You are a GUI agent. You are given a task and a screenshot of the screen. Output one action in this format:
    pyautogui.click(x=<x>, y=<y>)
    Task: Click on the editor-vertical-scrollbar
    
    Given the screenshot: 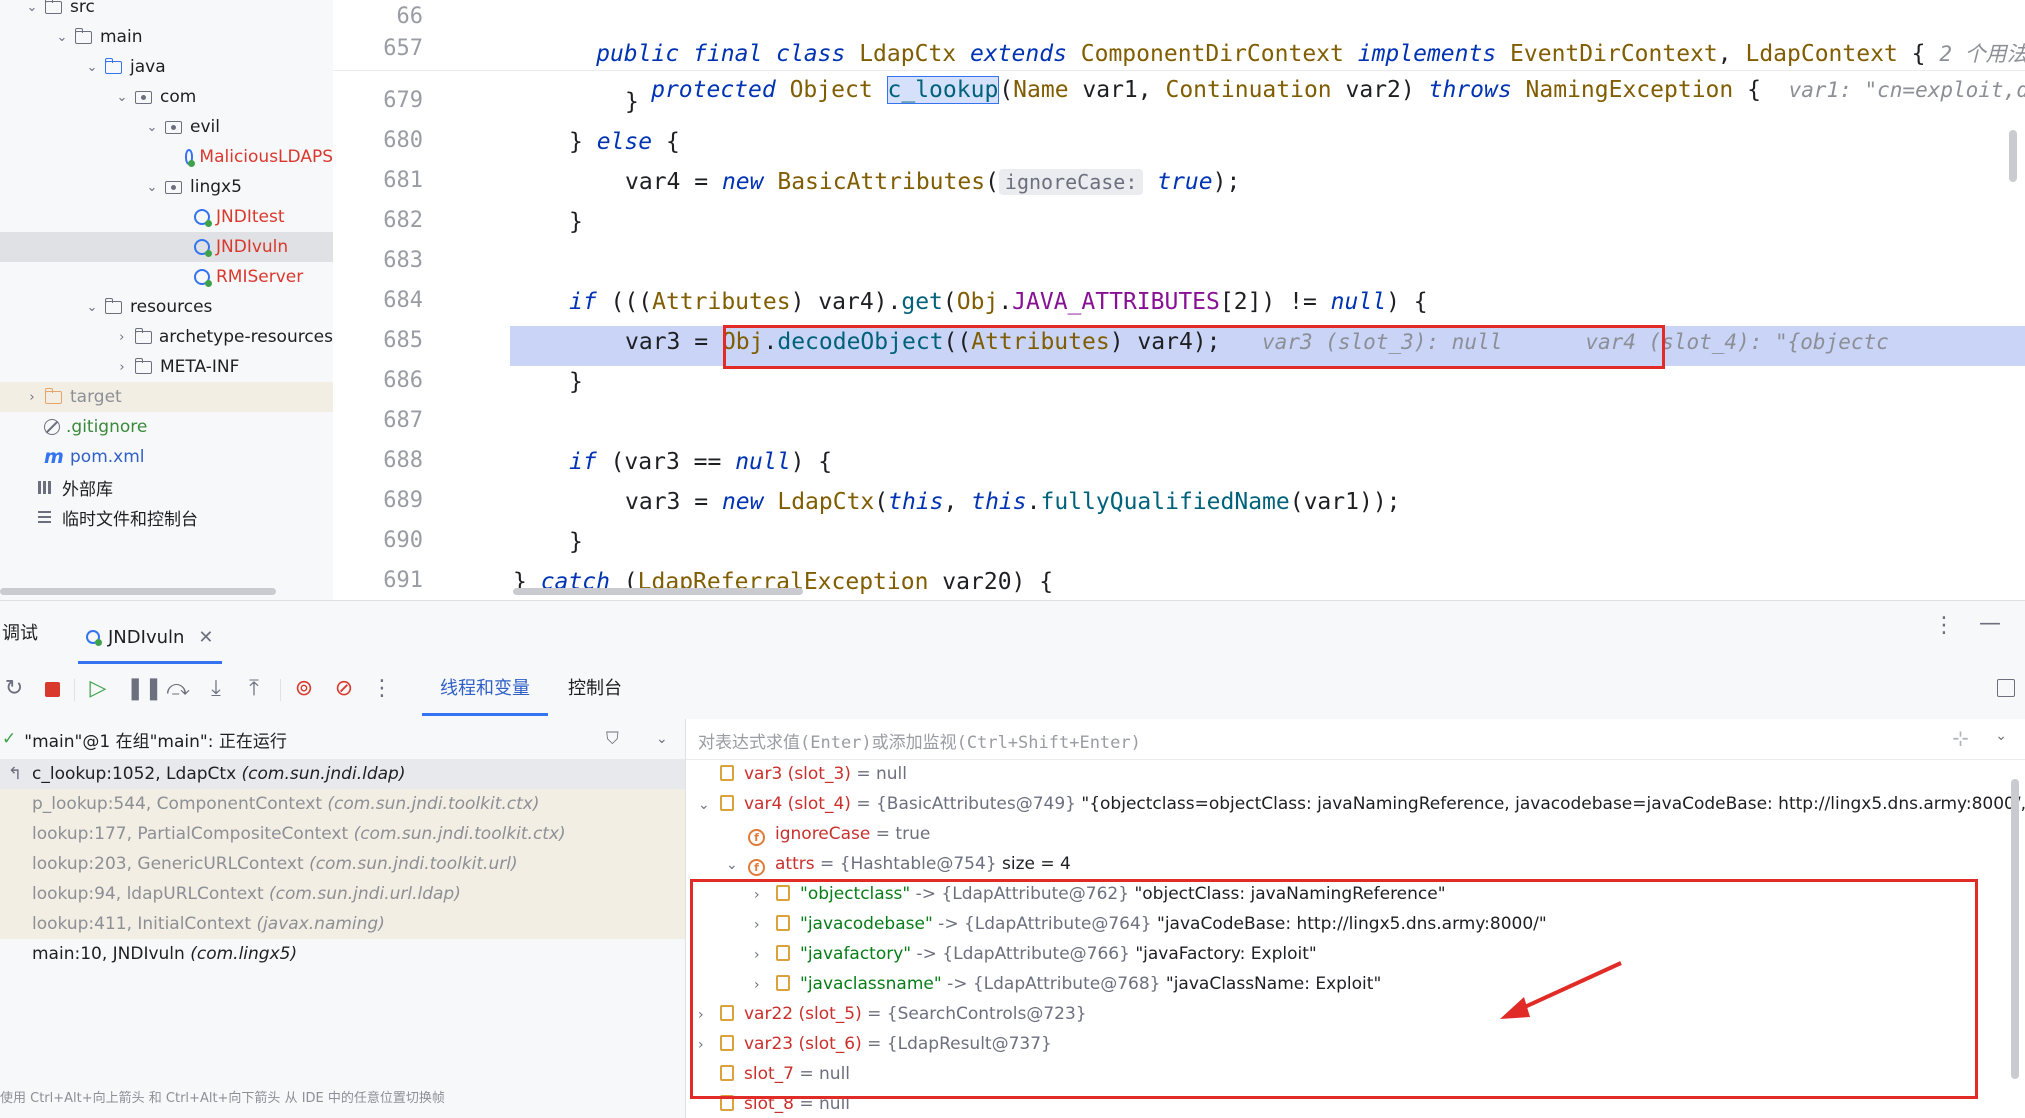 What is the action you would take?
    pyautogui.click(x=2013, y=156)
    